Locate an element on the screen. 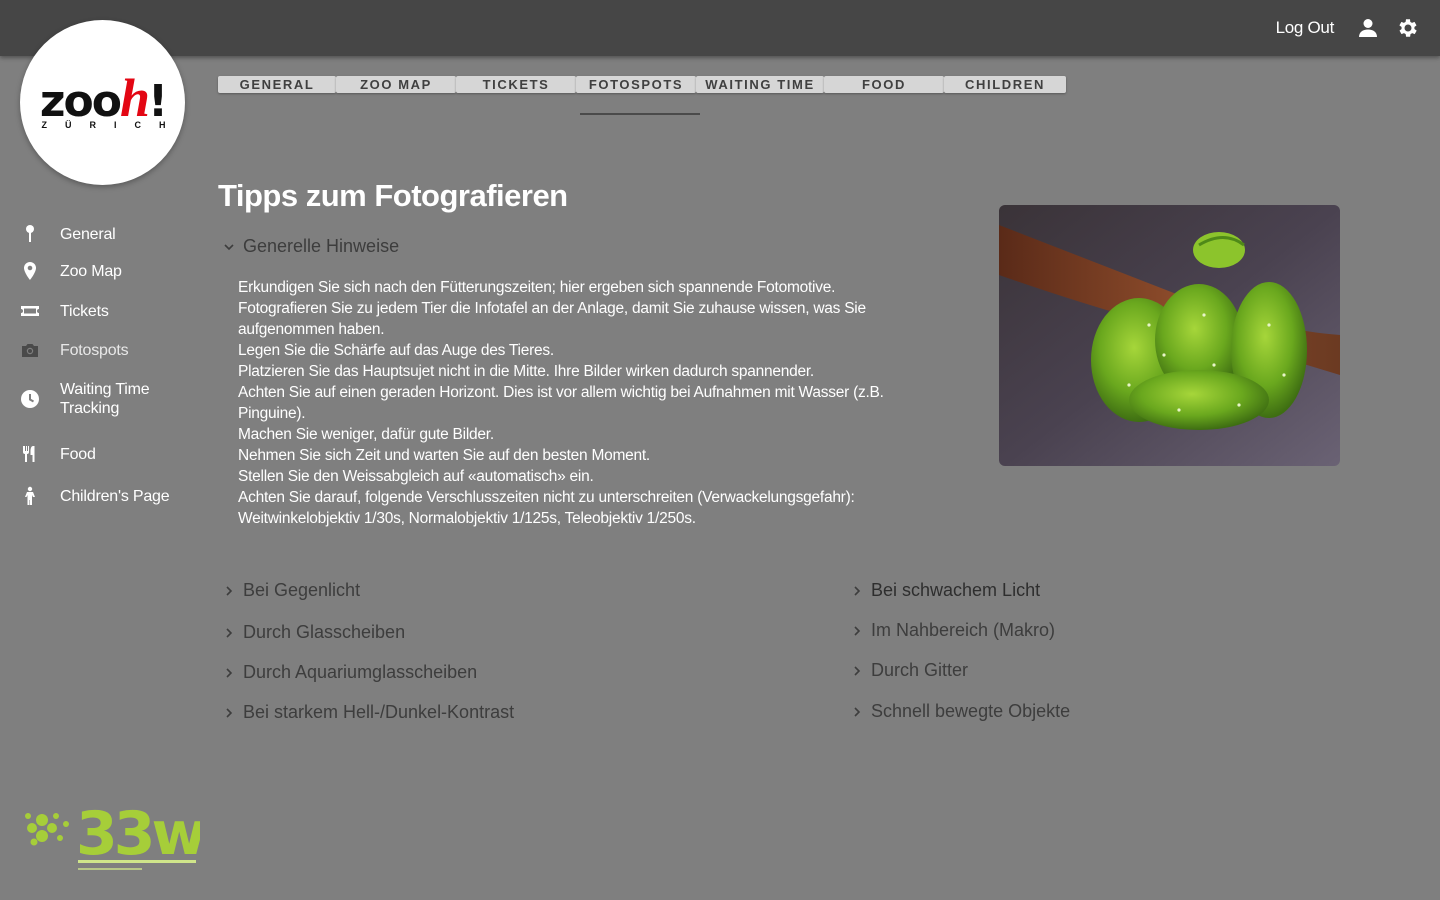 Image resolution: width=1440 pixels, height=900 pixels. sidebar-item-waiting-time: Waiting Time Tracking is located at coordinates (100, 399).